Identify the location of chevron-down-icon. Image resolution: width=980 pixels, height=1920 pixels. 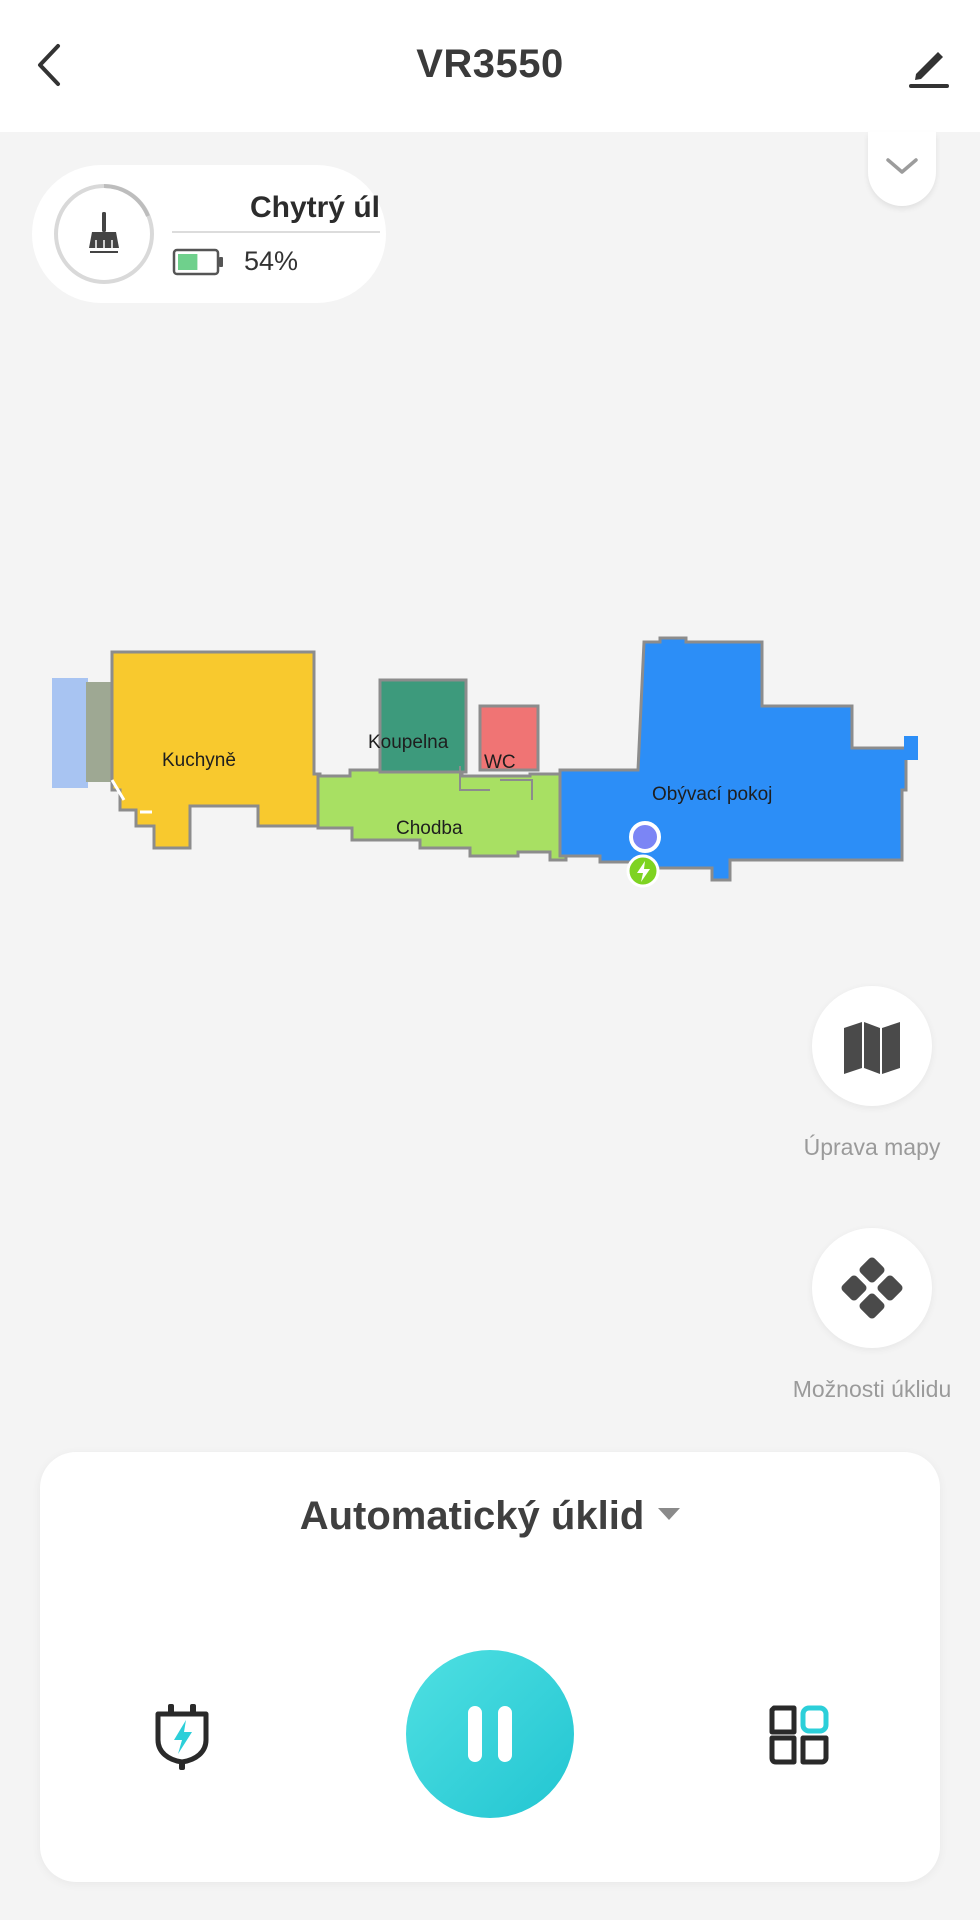
(902, 166).